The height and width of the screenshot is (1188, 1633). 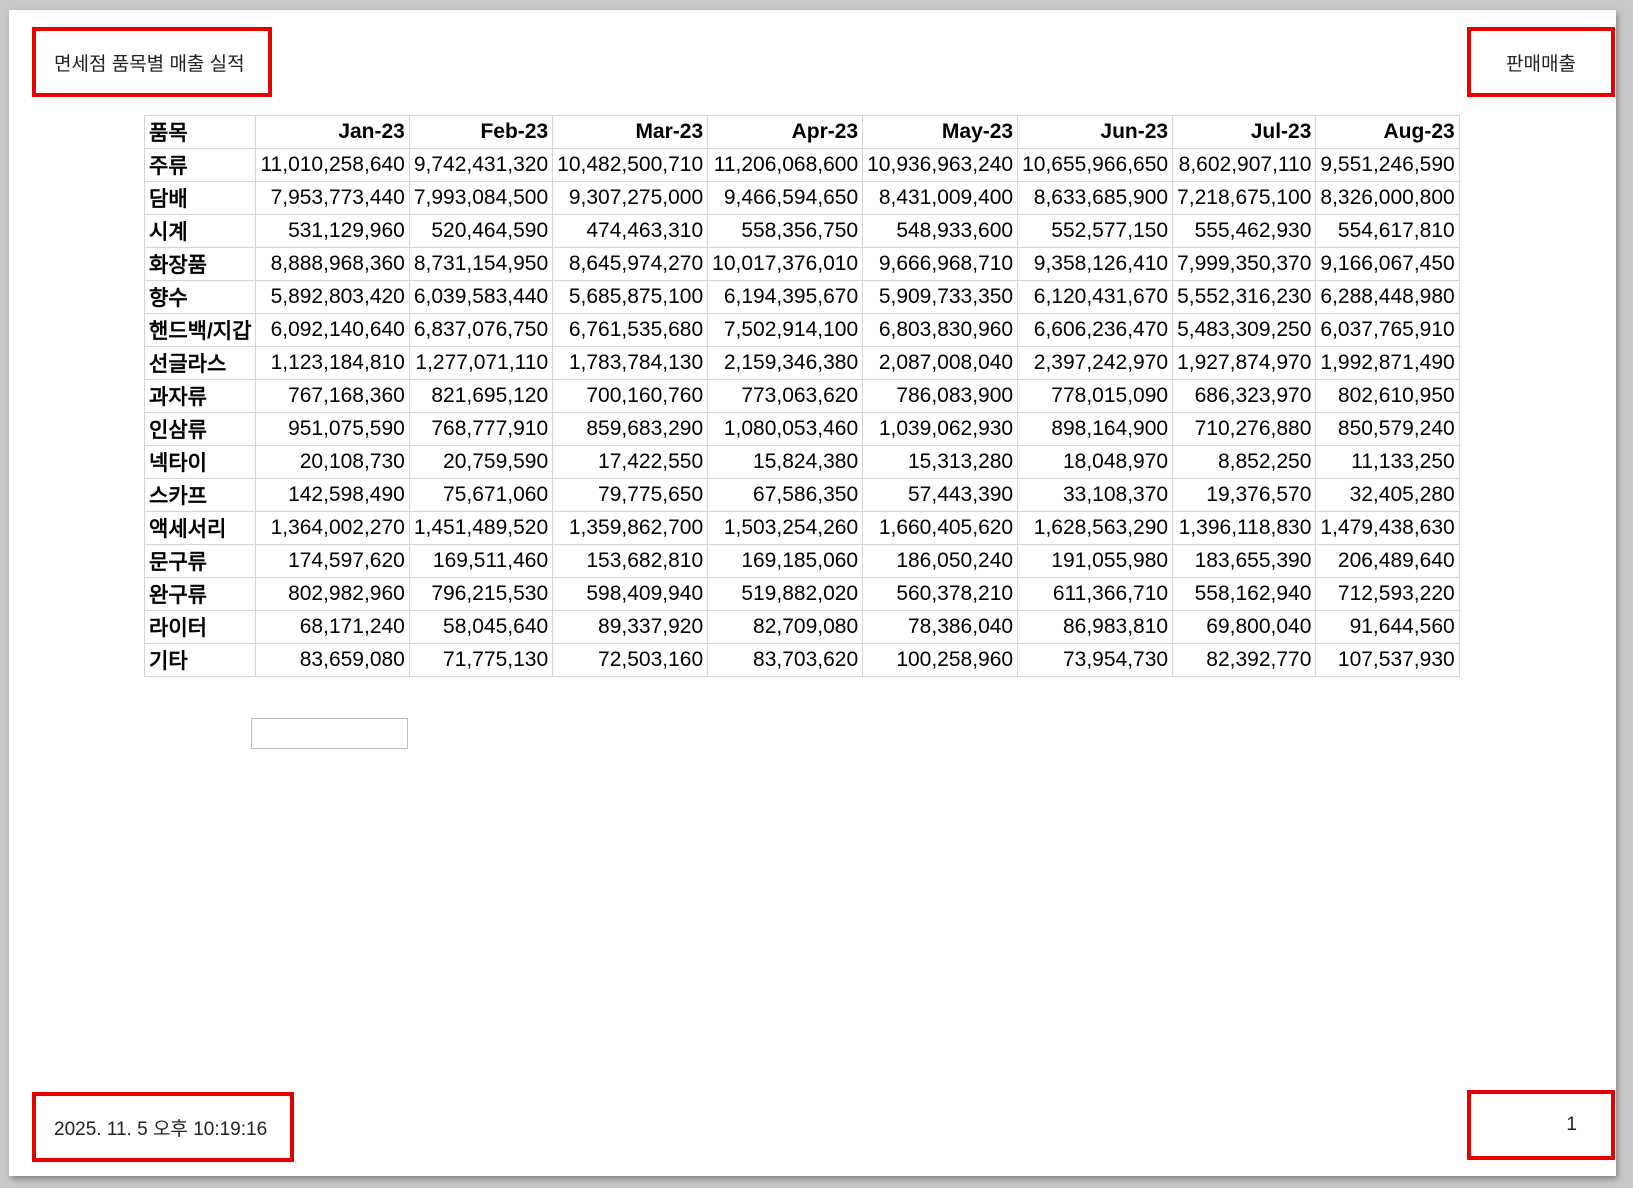 I want to click on sales-value-cell: 71,775,130, so click(x=481, y=660).